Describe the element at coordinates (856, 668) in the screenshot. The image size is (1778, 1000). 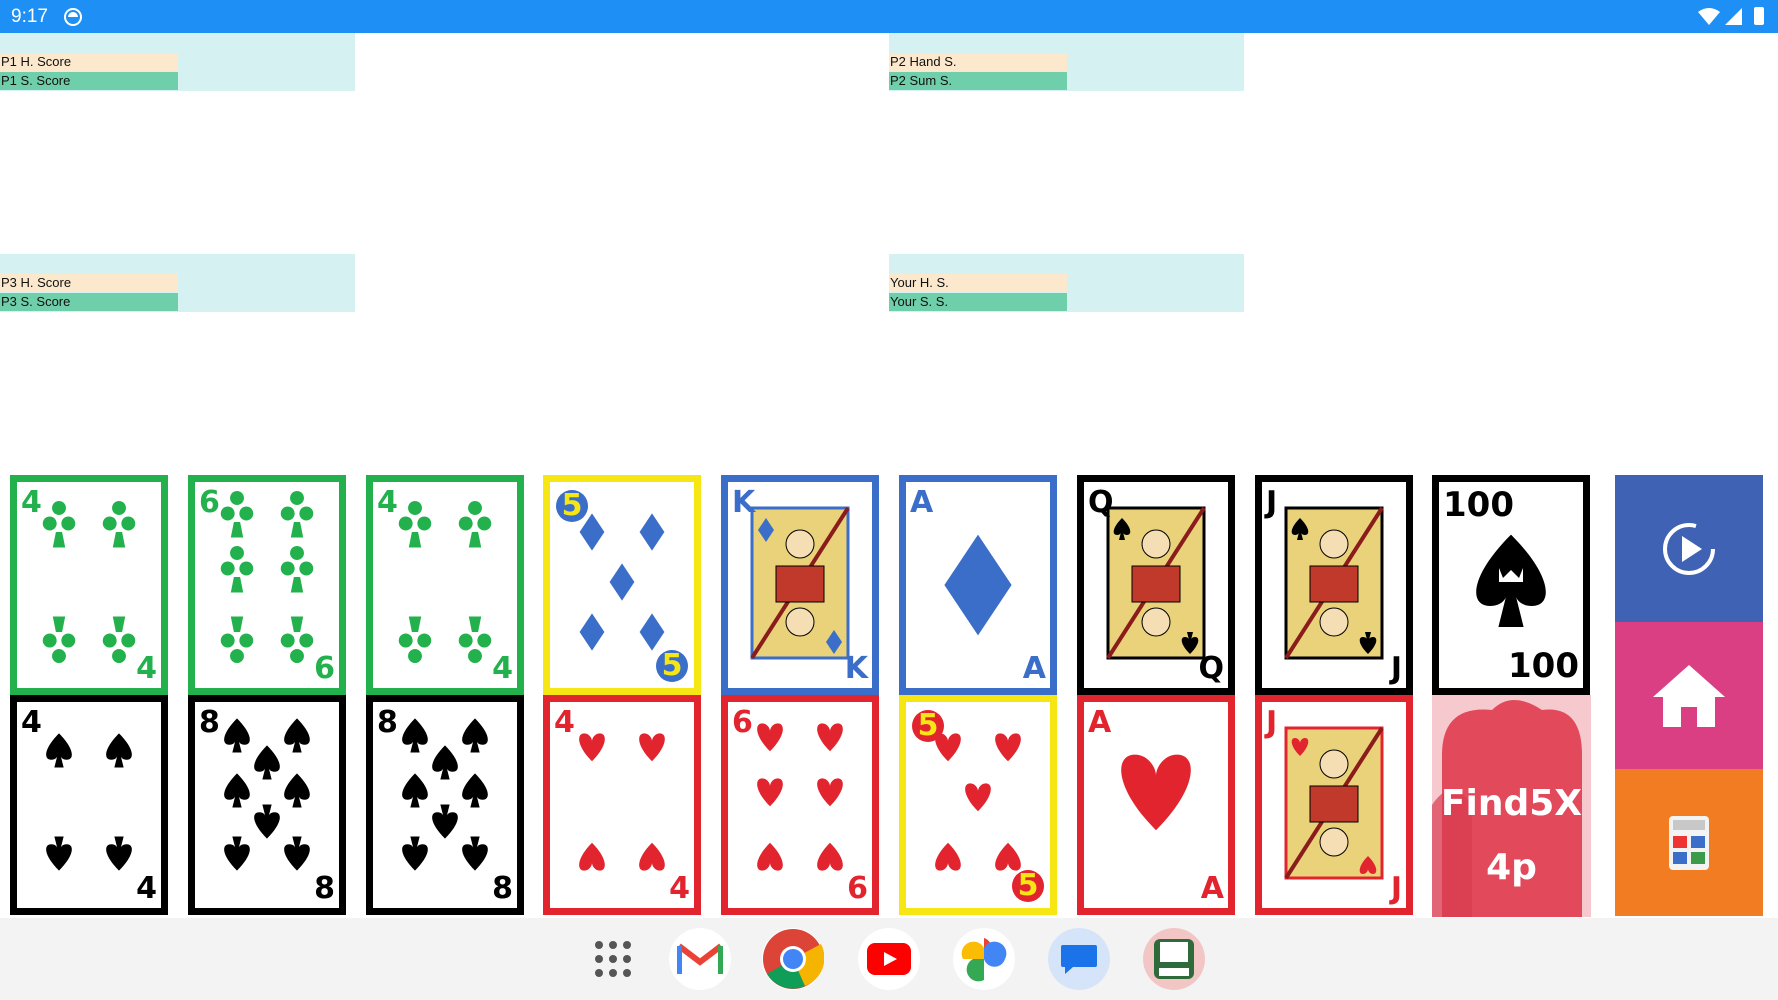
I see `card-rank-bottom: K` at that location.